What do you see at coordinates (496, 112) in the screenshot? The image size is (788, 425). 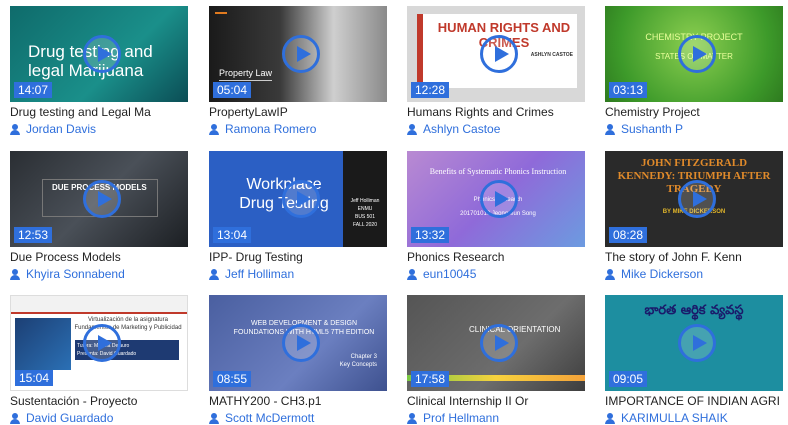 I see `video-title: Humans Rights and Crimes` at bounding box center [496, 112].